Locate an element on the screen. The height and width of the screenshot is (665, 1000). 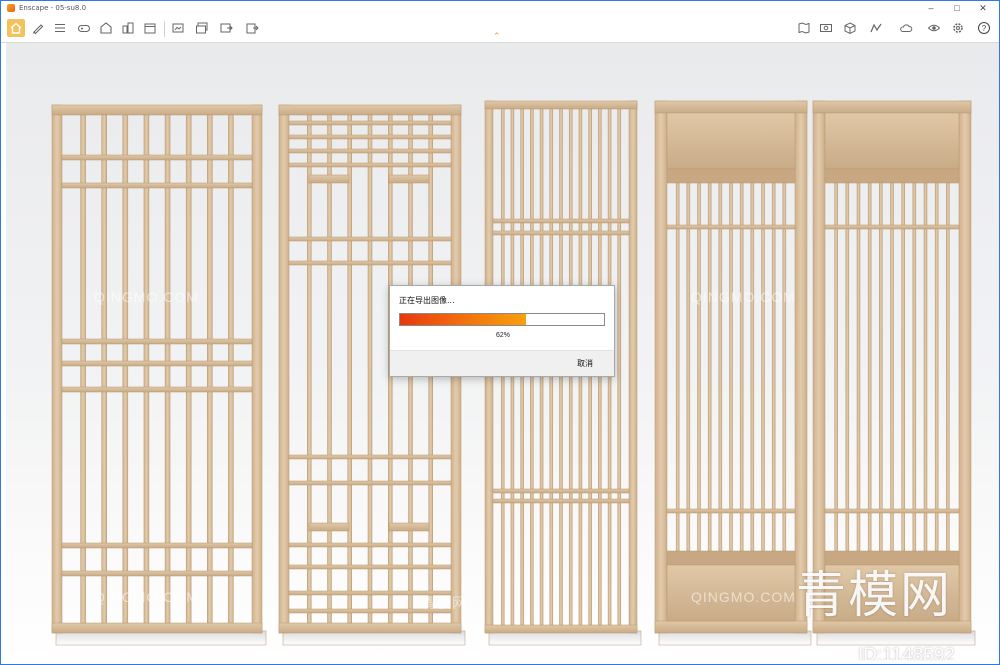
cube-icon is located at coordinates (850, 28).